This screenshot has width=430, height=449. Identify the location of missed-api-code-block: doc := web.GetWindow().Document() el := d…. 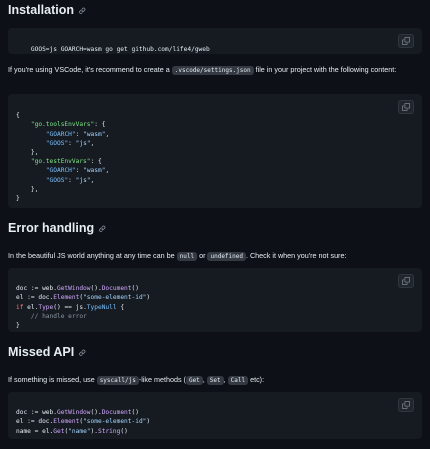
(215, 415).